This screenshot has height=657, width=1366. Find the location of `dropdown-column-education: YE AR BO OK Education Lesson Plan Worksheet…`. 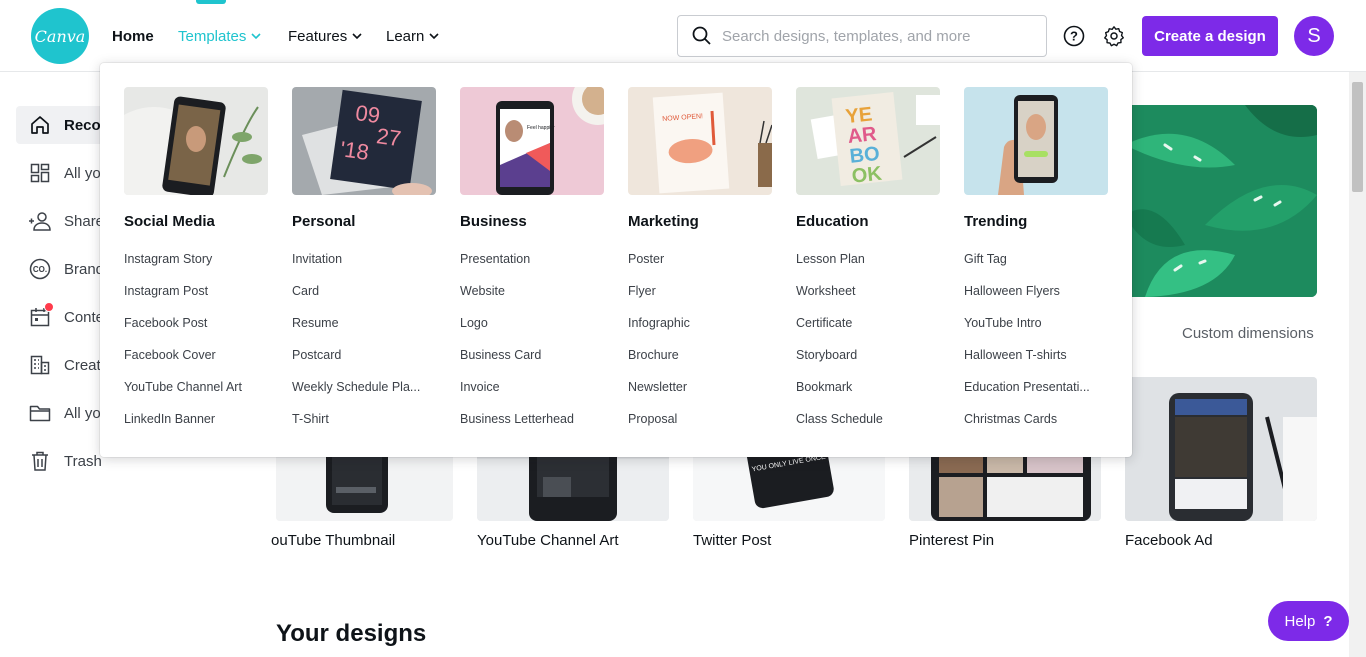

dropdown-column-education: YE AR BO OK Education Lesson Plan Worksheet… is located at coordinates (868, 265).